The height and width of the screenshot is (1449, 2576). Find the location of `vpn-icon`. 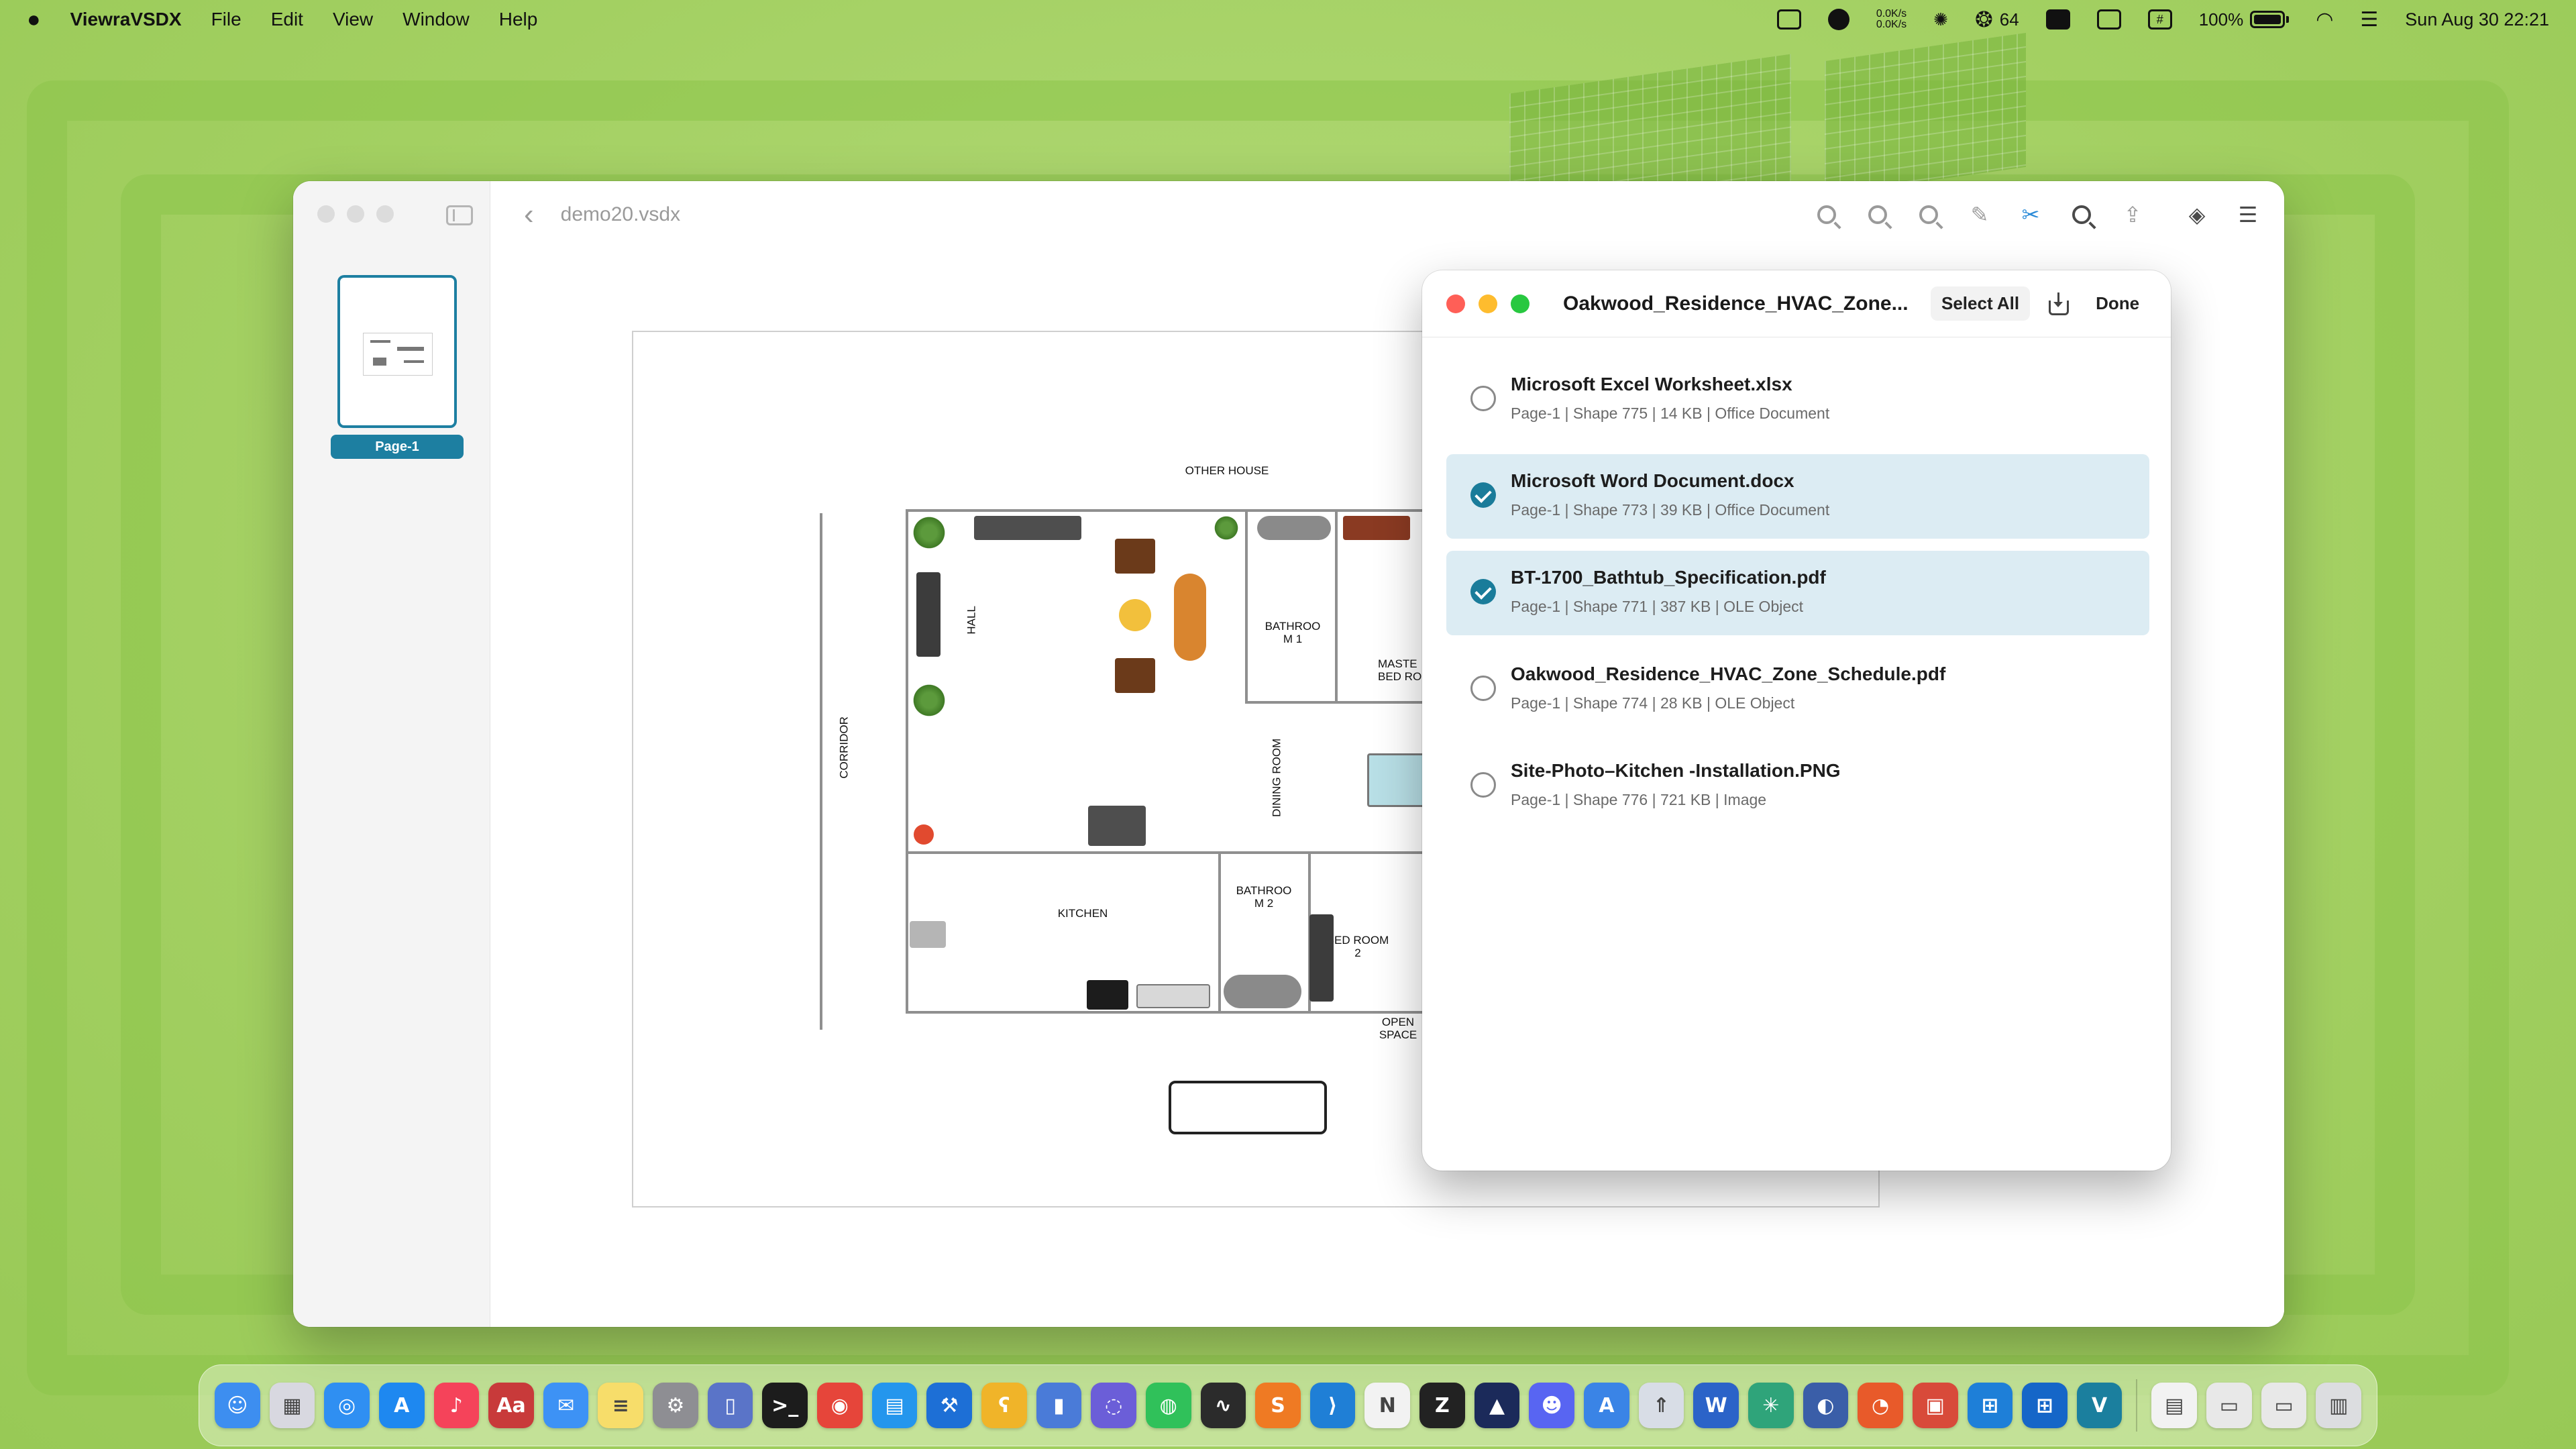

vpn-icon is located at coordinates (1838, 19).